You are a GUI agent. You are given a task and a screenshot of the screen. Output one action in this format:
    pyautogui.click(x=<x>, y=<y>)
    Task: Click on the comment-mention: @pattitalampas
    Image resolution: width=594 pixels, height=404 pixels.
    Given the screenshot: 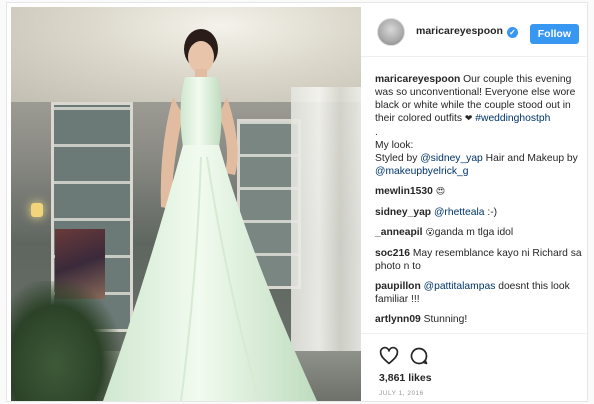 What is the action you would take?
    pyautogui.click(x=460, y=286)
    